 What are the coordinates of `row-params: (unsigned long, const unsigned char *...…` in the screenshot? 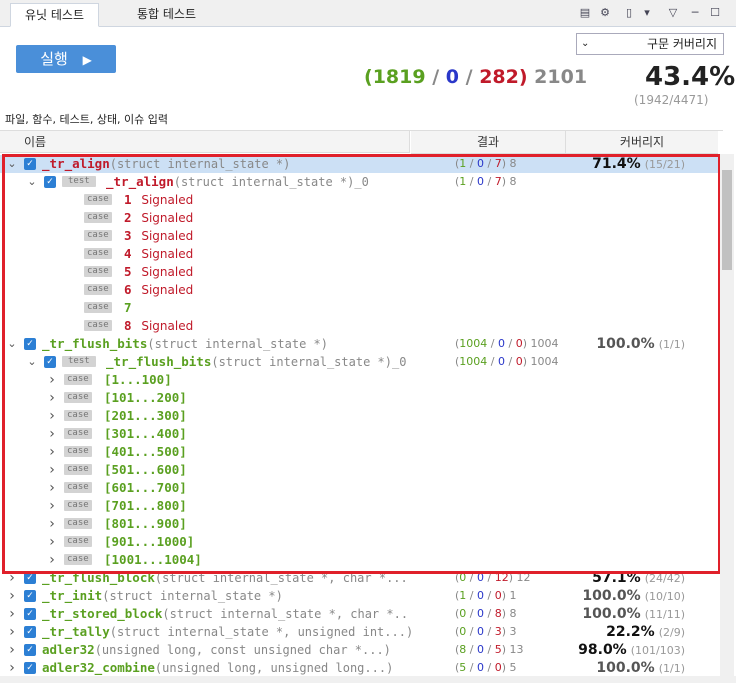 It's located at (242, 650).